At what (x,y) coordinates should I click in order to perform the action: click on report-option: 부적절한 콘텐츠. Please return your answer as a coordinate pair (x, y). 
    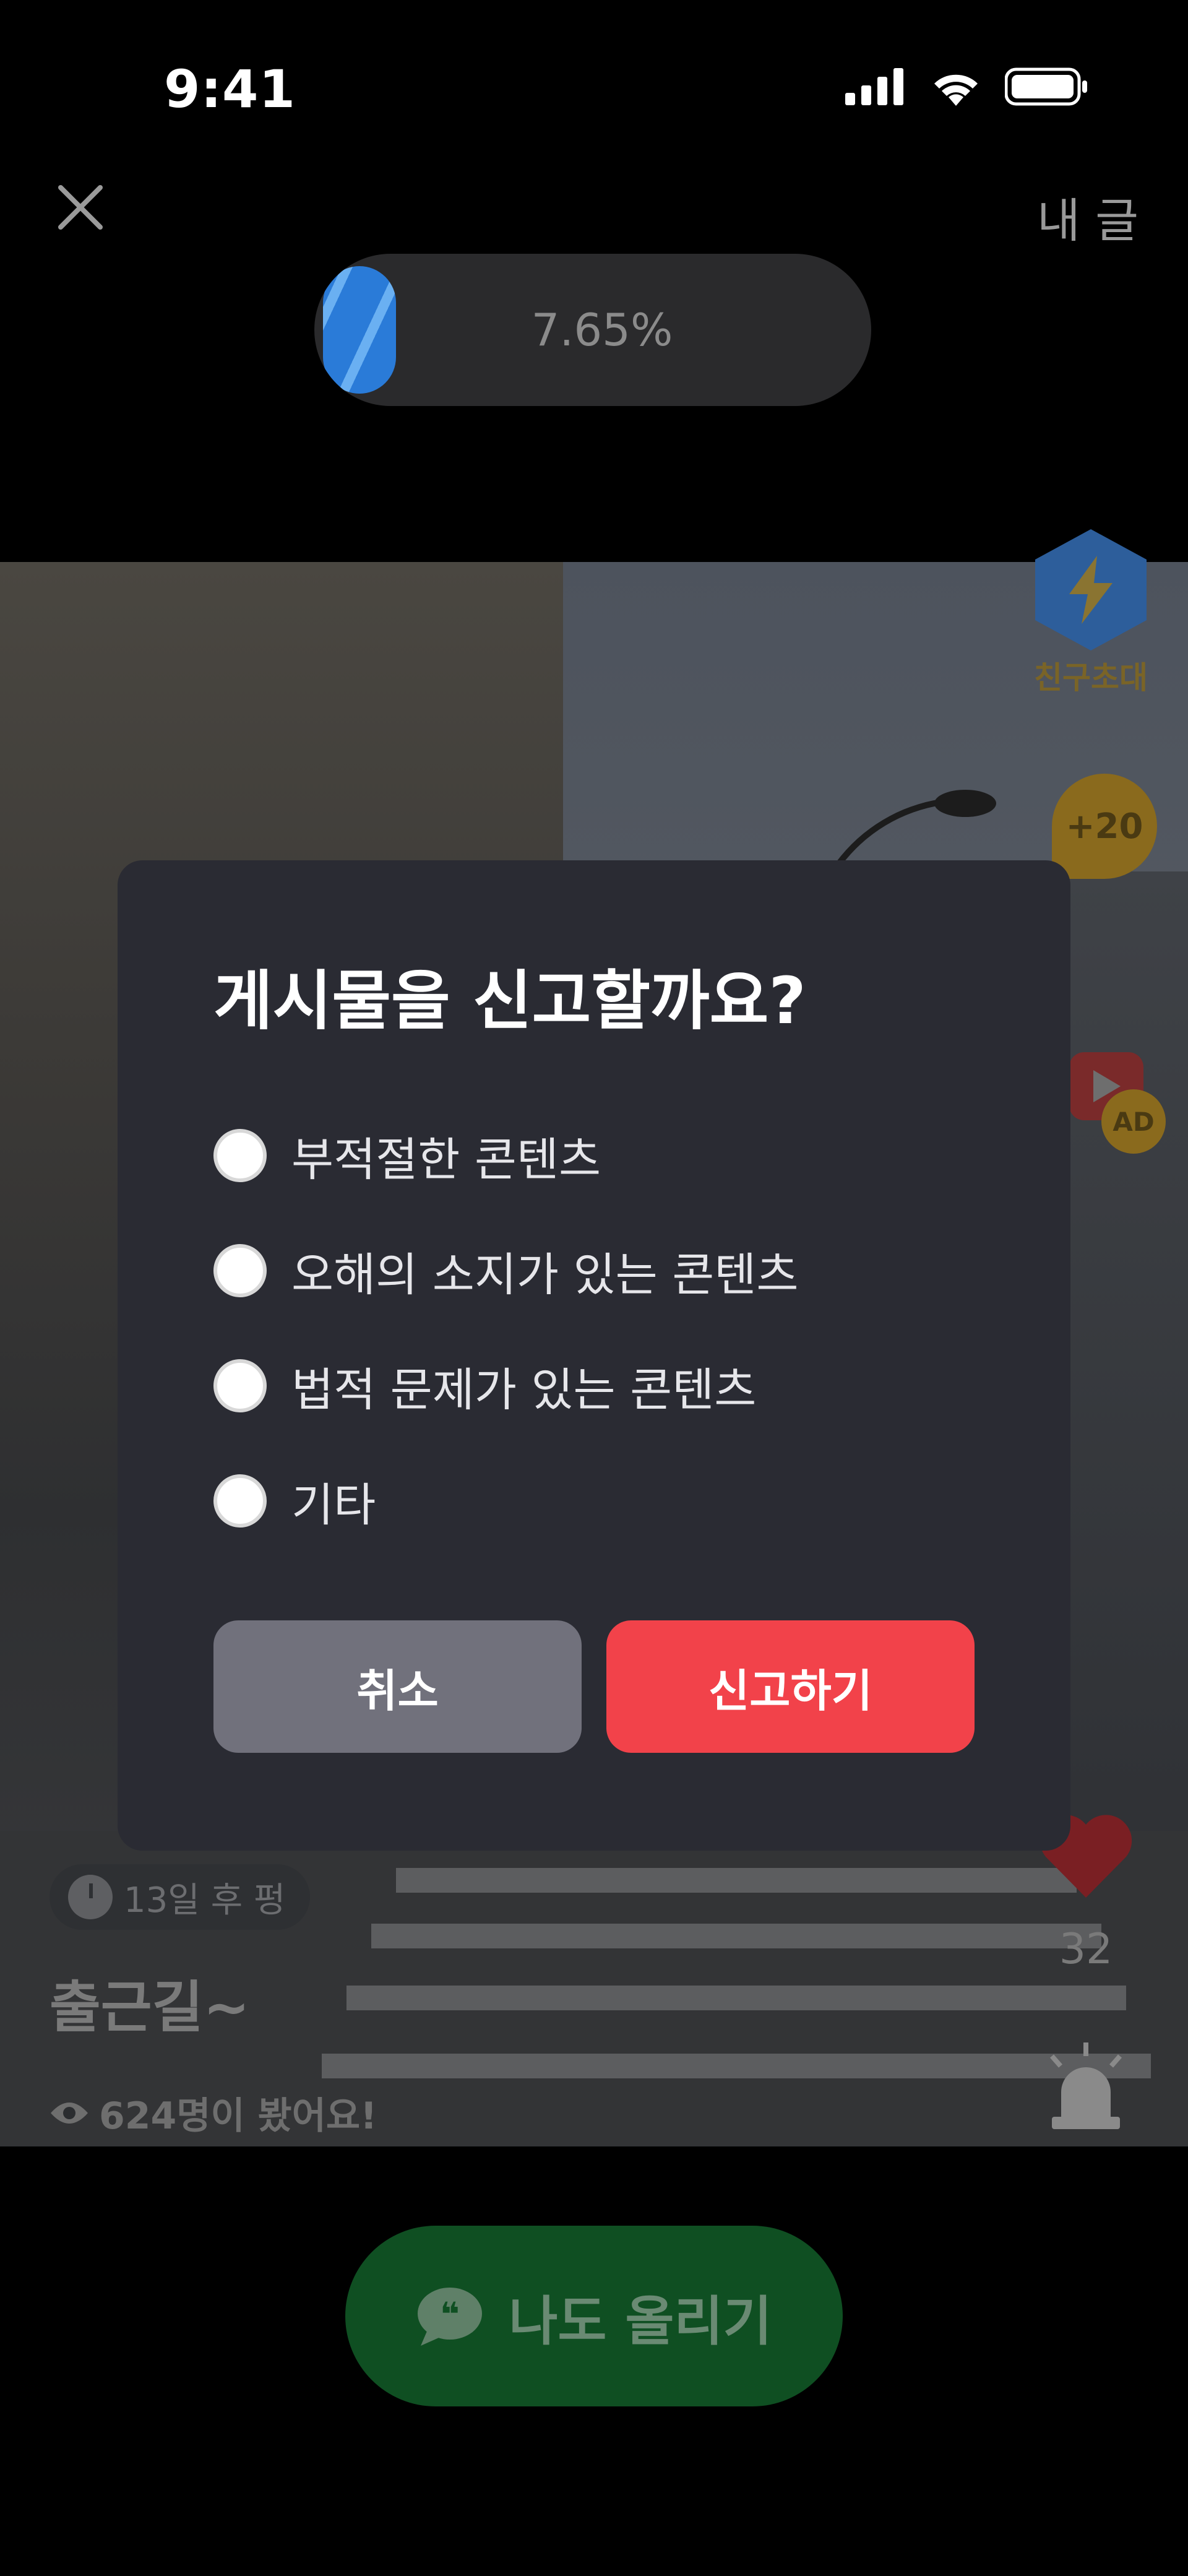
    Looking at the image, I should click on (594, 1155).